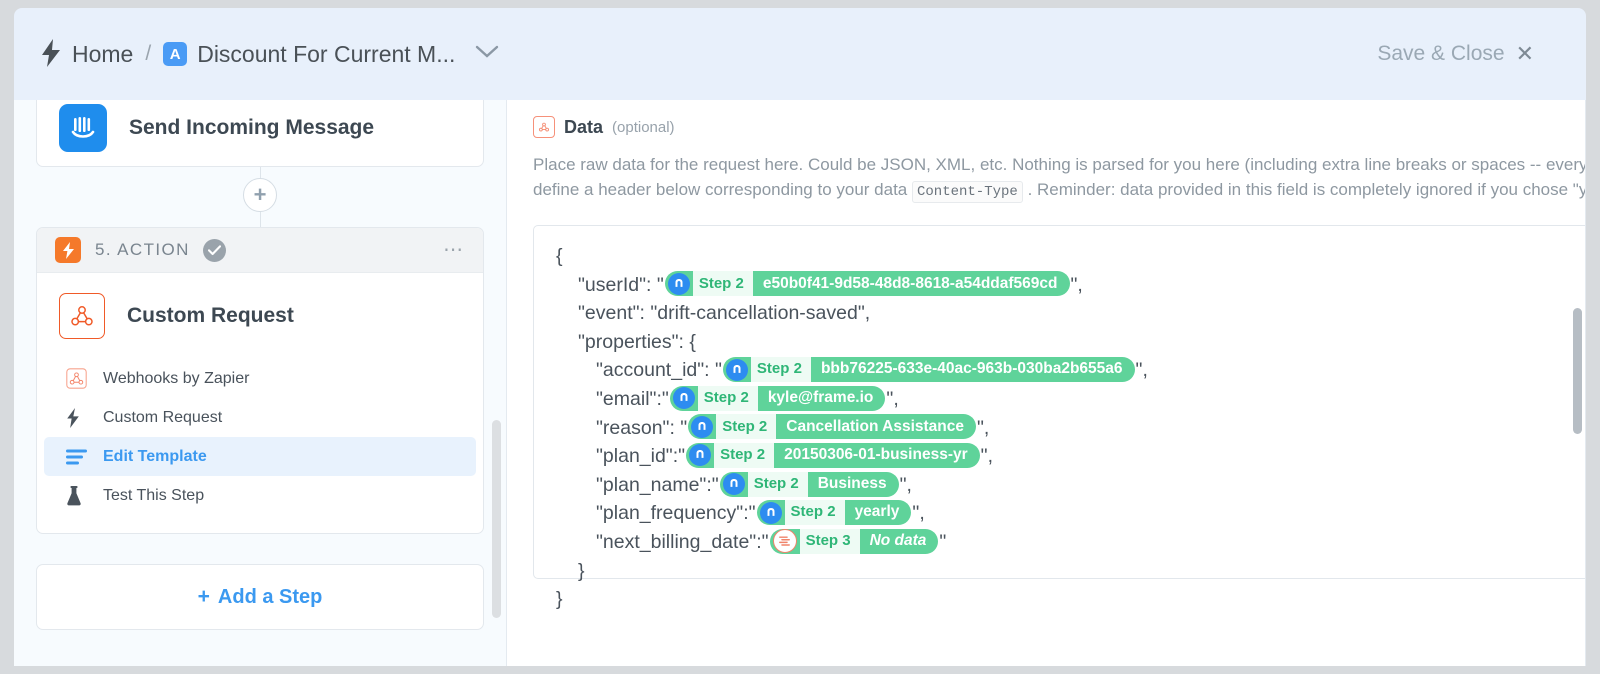  What do you see at coordinates (559, 256) in the screenshot?
I see `code-text: {` at bounding box center [559, 256].